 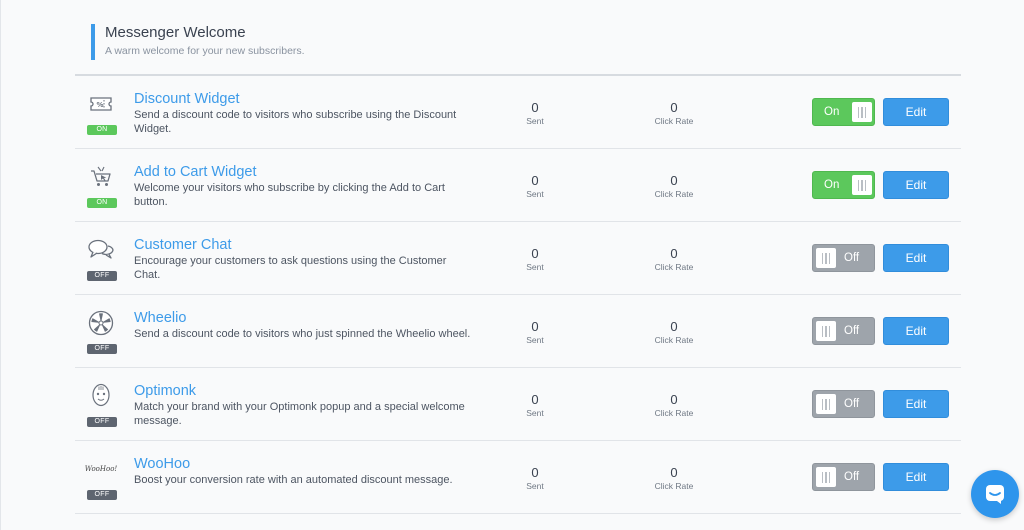 What do you see at coordinates (165, 391) in the screenshot?
I see `integration-title: Optimonk` at bounding box center [165, 391].